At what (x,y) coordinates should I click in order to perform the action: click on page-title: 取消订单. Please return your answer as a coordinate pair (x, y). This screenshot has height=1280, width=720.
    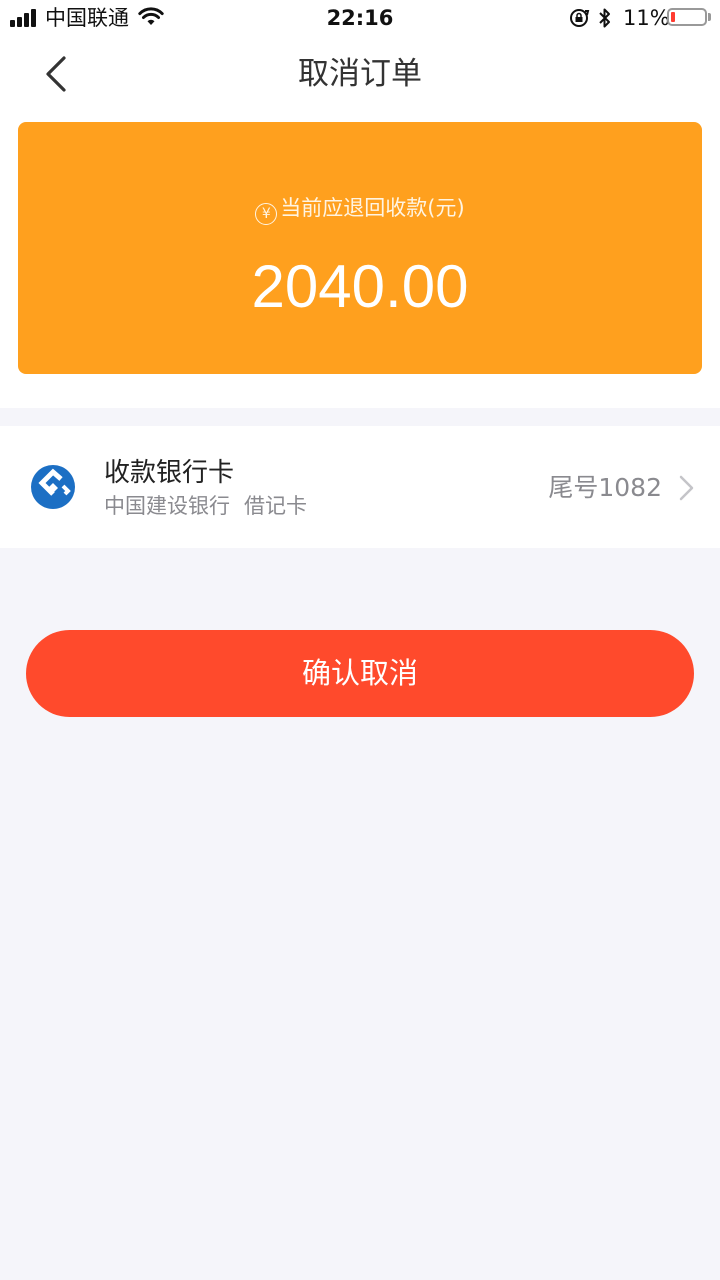
    Looking at the image, I should click on (360, 74).